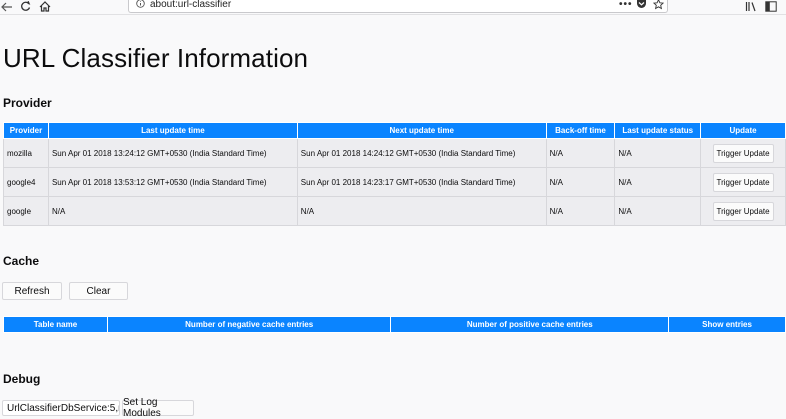 Image resolution: width=786 pixels, height=419 pixels. I want to click on set-log-modules-button: Set Log Modules, so click(158, 408).